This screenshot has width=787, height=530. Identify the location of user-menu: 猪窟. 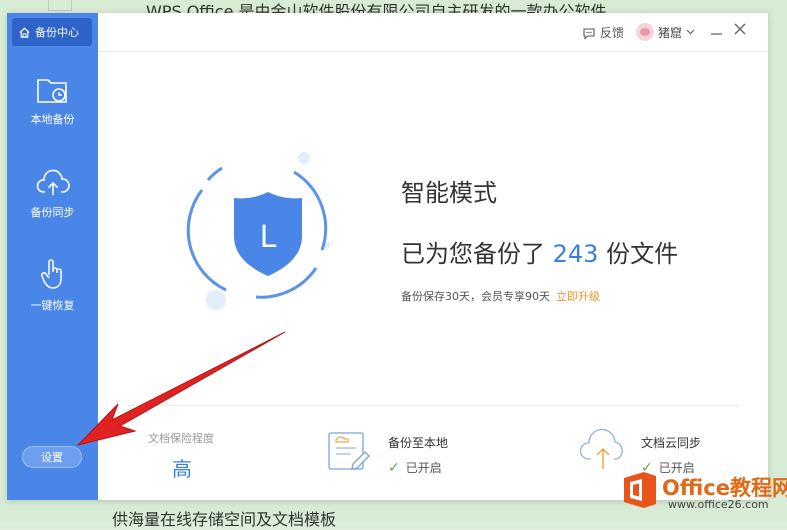
(665, 32).